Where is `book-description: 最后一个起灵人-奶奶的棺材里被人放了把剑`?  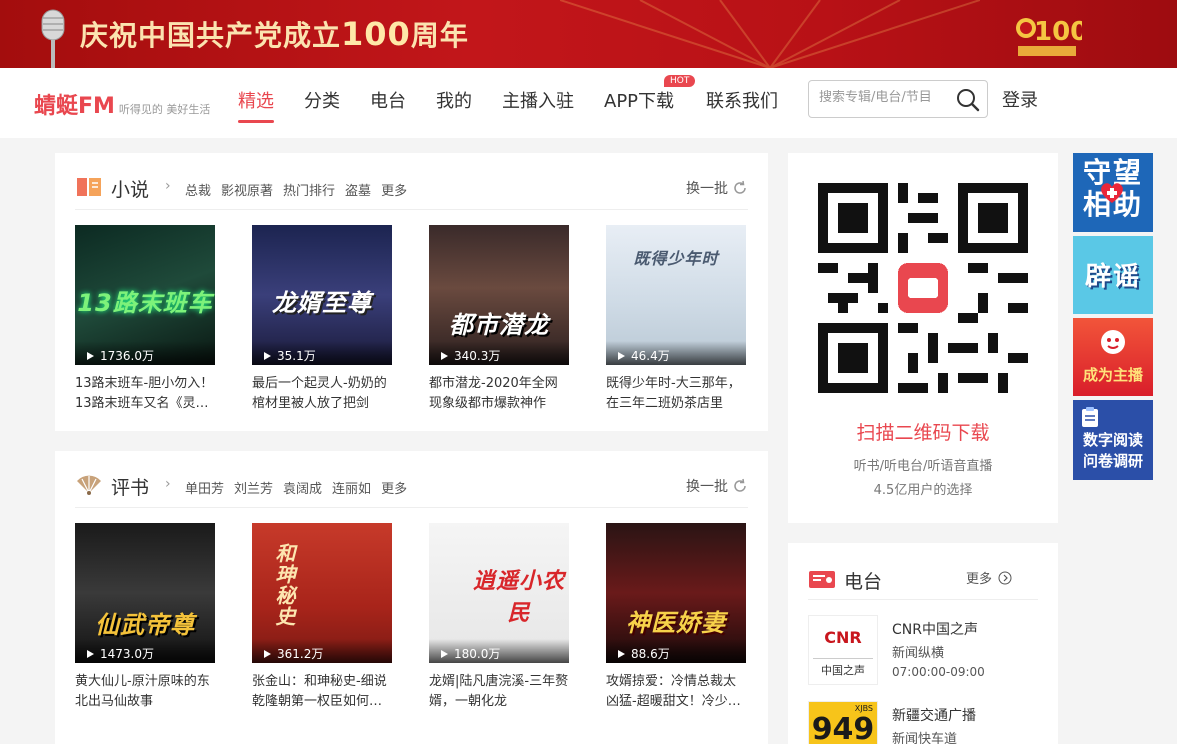 book-description: 最后一个起灵人-奶奶的棺材里被人放了把剑 is located at coordinates (322, 394).